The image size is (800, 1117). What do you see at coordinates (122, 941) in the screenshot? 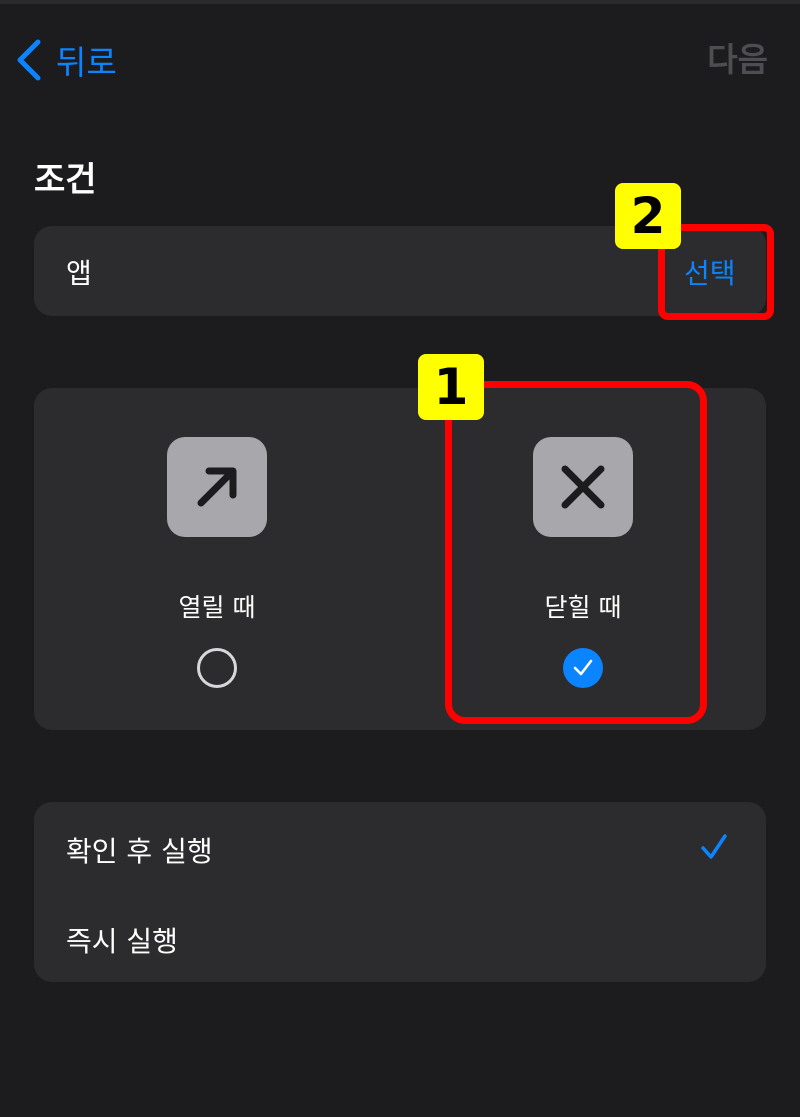
I see `run-mode-label: 즉시 실행` at bounding box center [122, 941].